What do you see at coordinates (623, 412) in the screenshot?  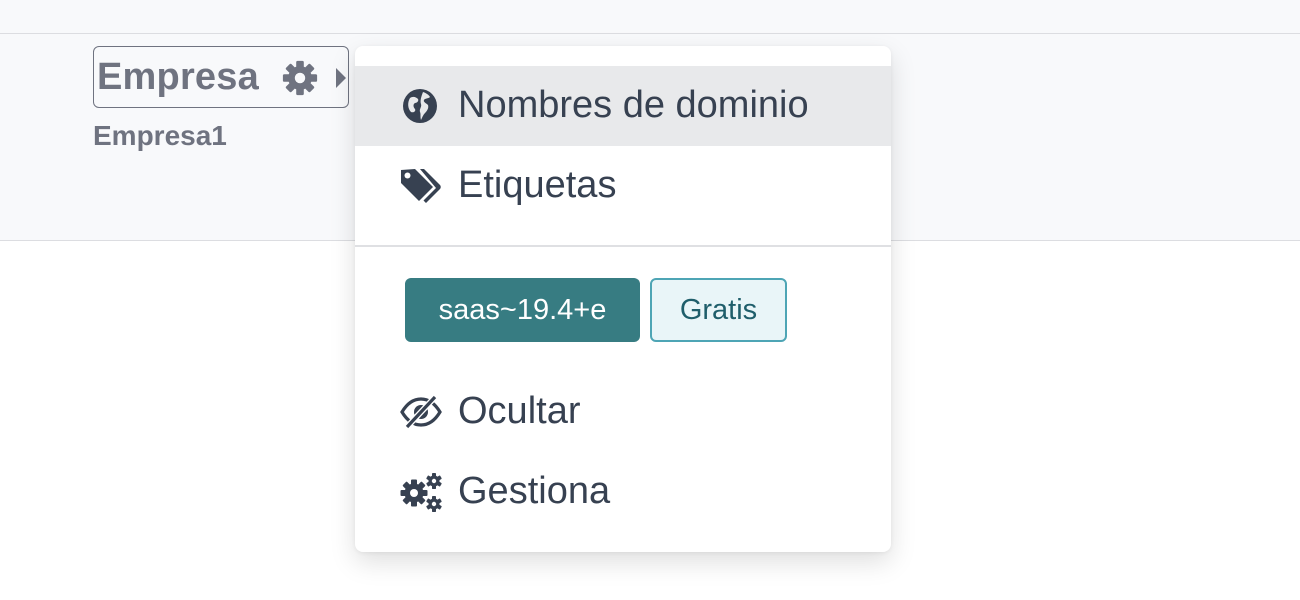 I see `menu-item-hide: Ocultar` at bounding box center [623, 412].